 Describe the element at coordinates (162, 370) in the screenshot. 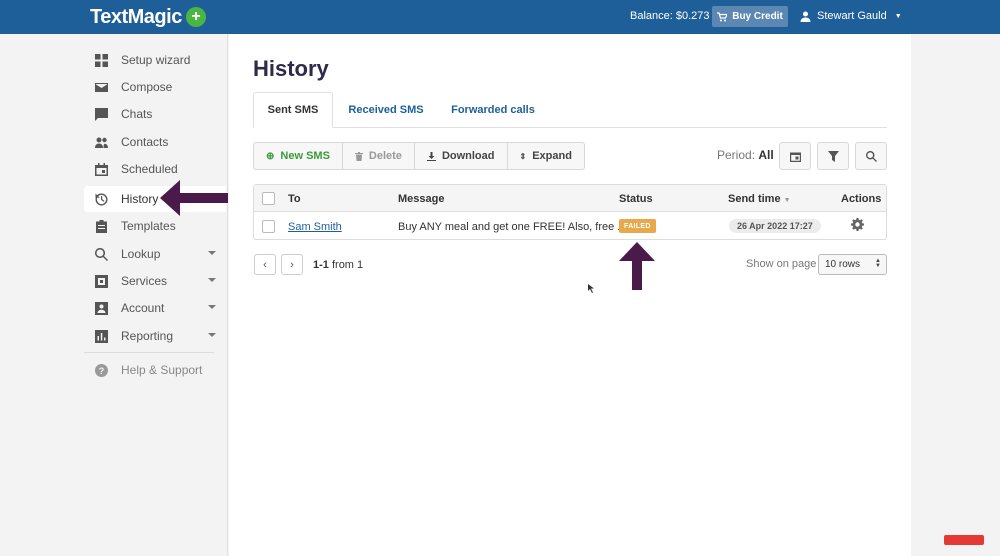

I see `sidebar-item-label: Help & Support` at that location.